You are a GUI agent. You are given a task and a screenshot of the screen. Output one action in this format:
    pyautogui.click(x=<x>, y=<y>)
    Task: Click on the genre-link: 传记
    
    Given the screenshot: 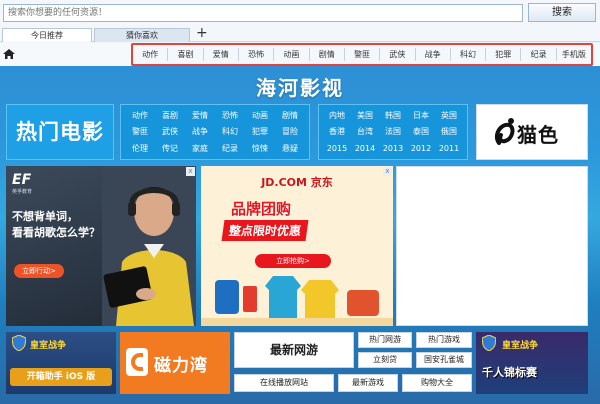 What is the action you would take?
    pyautogui.click(x=170, y=148)
    